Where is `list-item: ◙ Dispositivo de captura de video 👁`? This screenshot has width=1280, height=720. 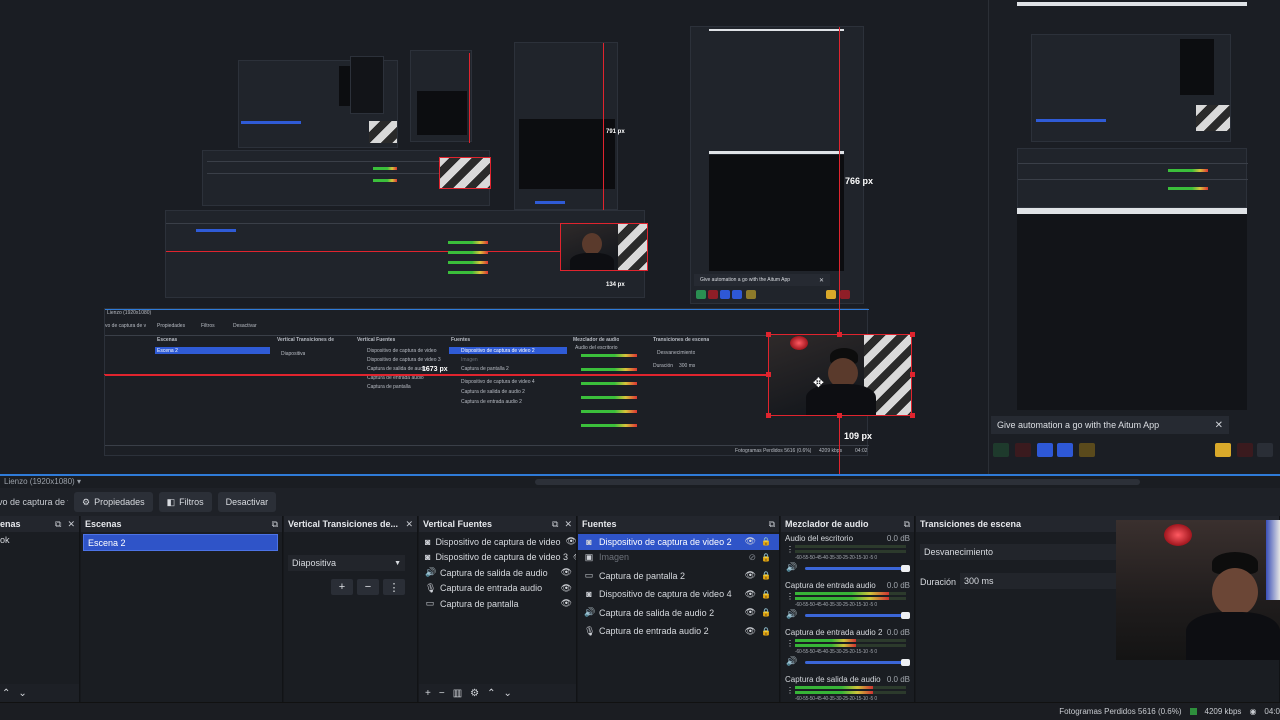
list-item: ◙ Dispositivo de captura de video 👁 is located at coordinates (497, 542).